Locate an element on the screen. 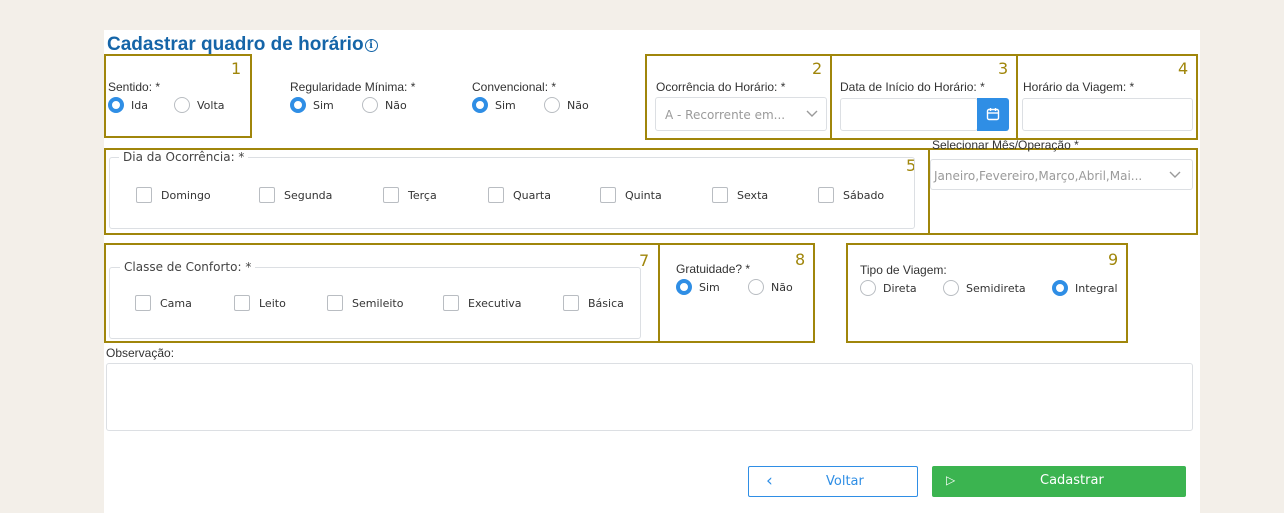  gratuidade-option-sim: Sim is located at coordinates (698, 287).